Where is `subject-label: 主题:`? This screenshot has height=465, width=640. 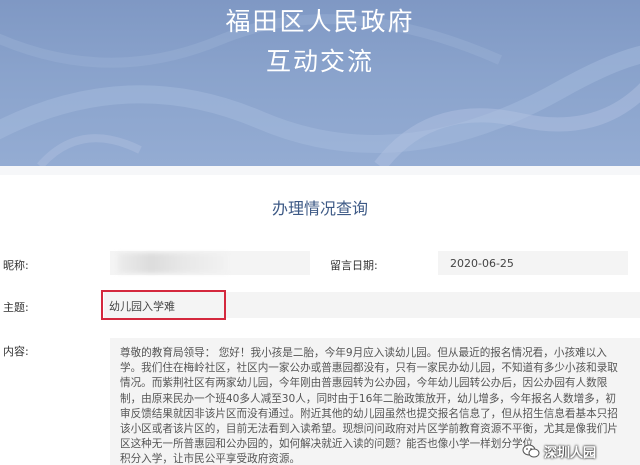
subject-label: 主题: is located at coordinates (16, 307).